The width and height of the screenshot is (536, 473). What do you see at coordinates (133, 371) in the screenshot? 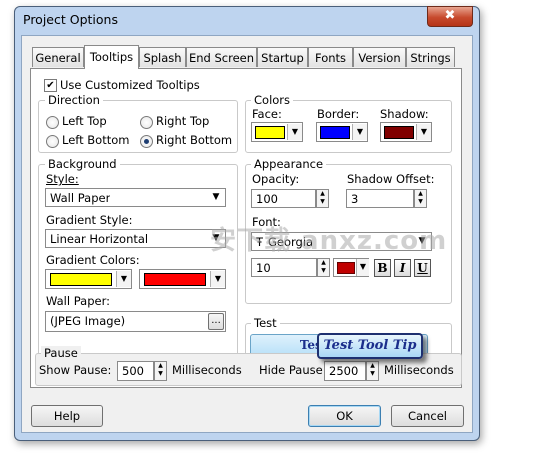
I see `show-pause-value: 500` at bounding box center [133, 371].